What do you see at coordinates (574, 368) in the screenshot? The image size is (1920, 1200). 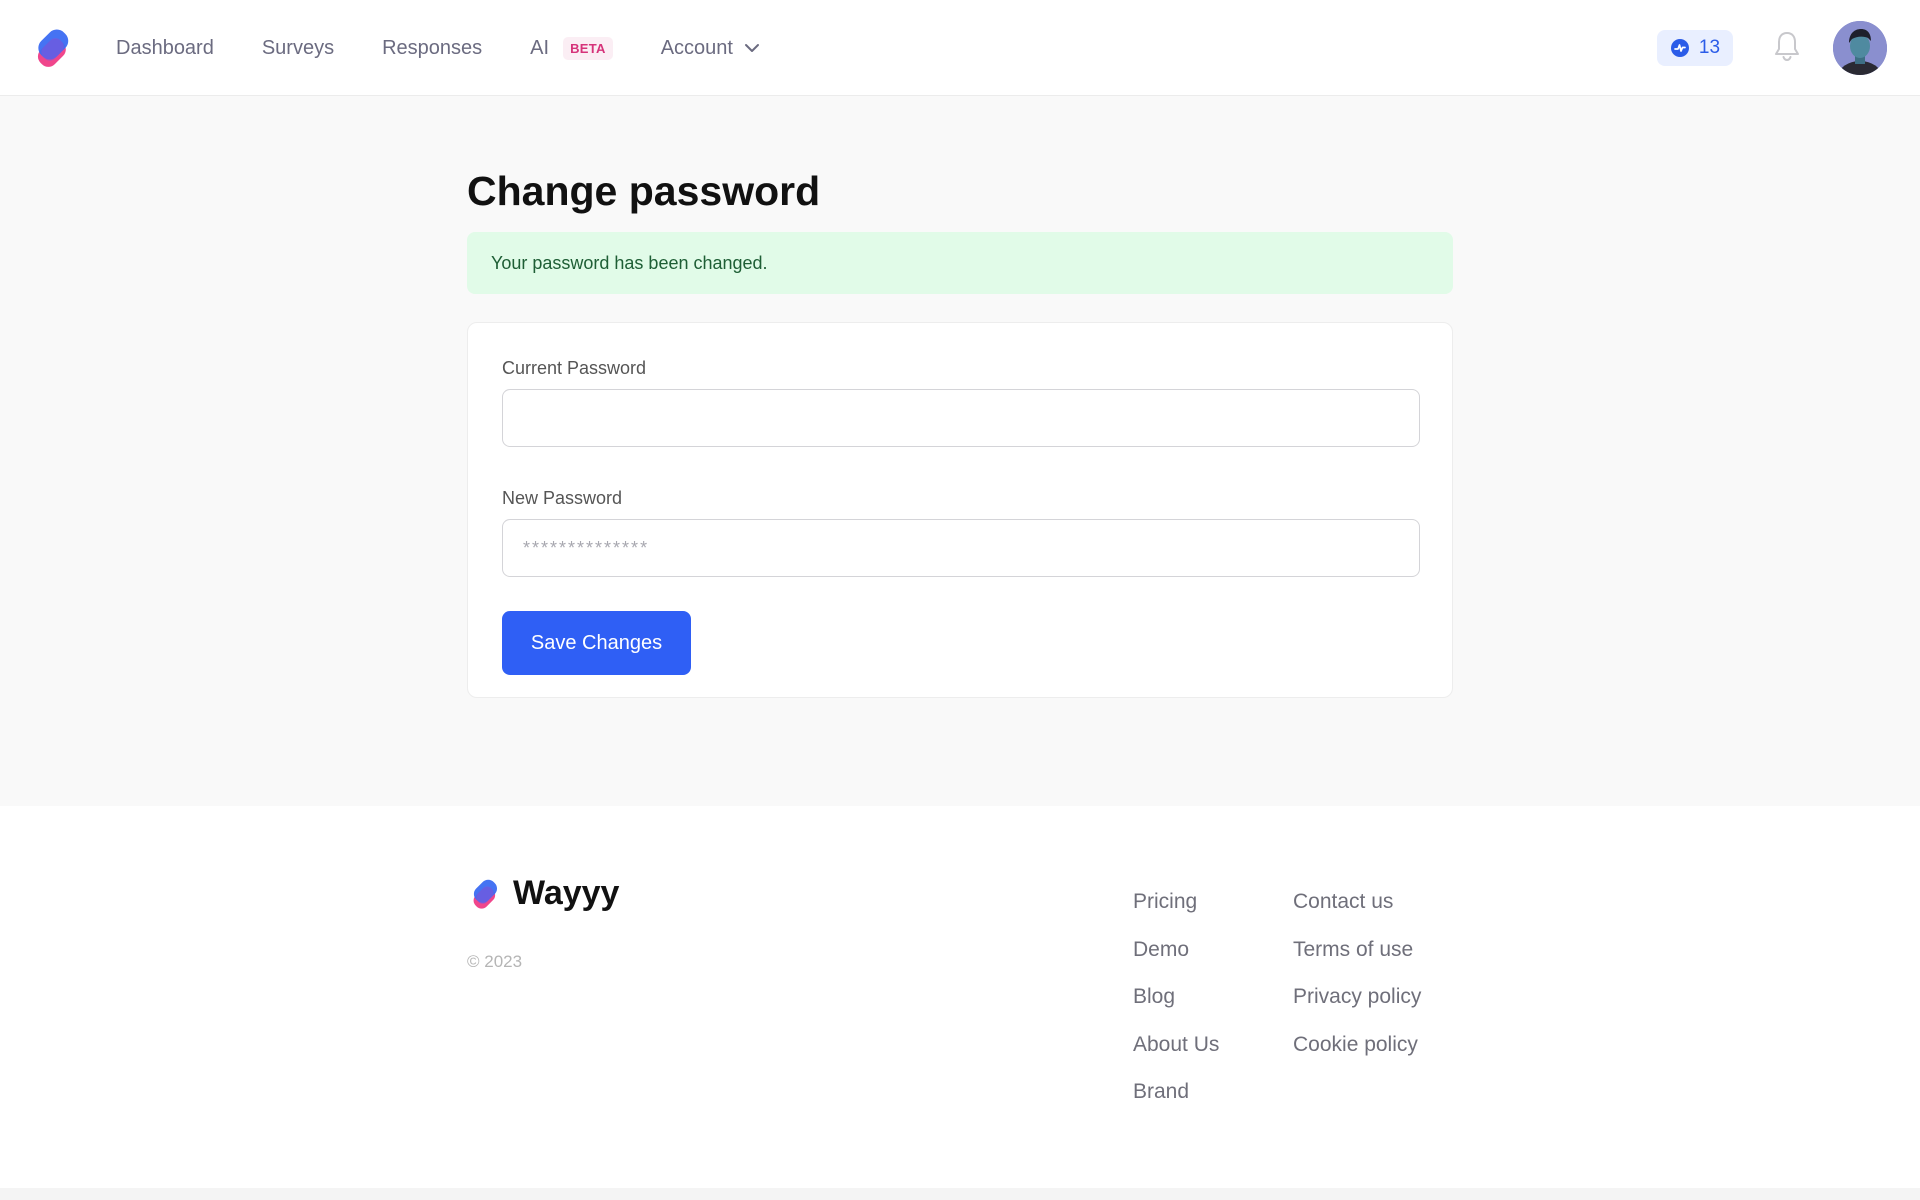 I see `current-password-label: Current Password` at bounding box center [574, 368].